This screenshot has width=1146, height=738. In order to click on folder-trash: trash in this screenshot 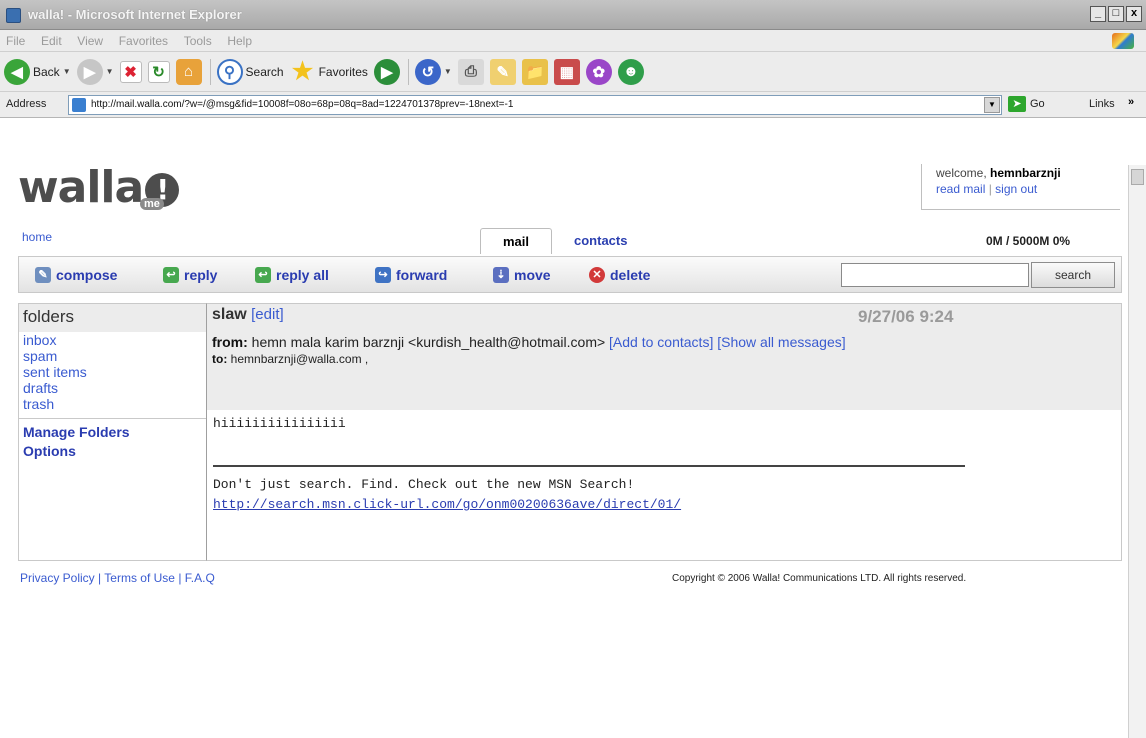, I will do `click(112, 404)`.